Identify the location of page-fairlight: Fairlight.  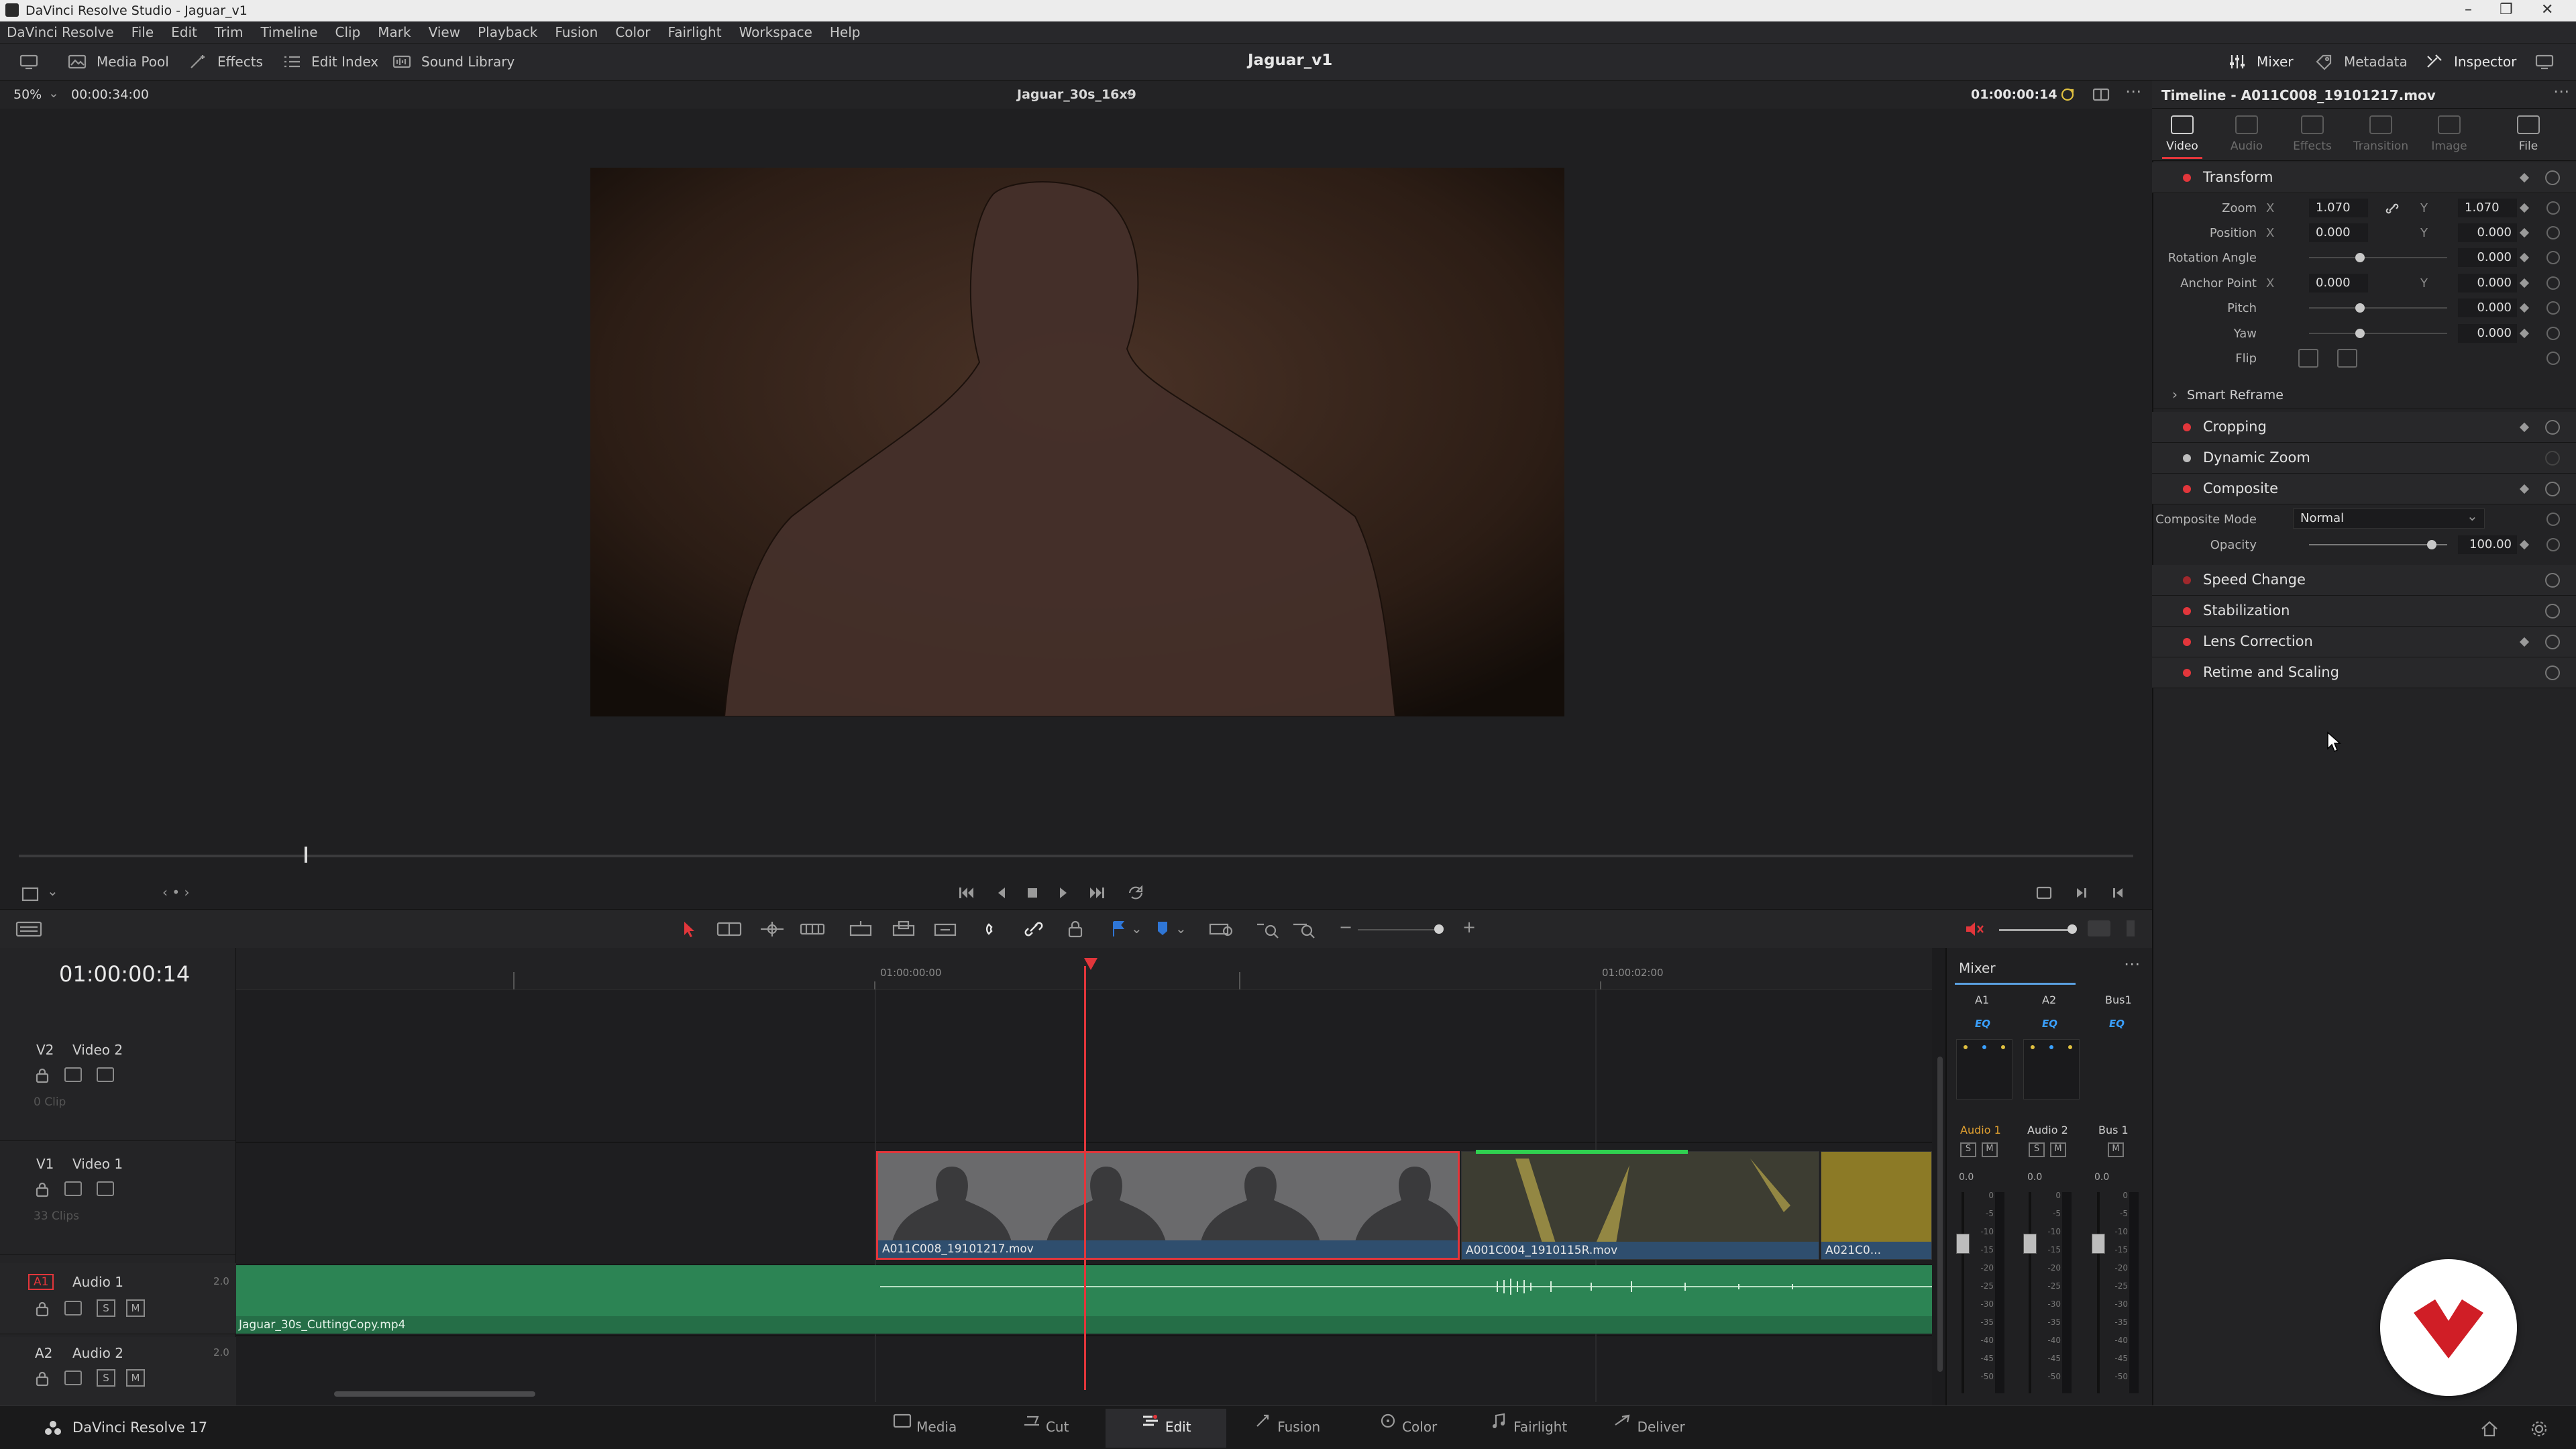
(1528, 1428).